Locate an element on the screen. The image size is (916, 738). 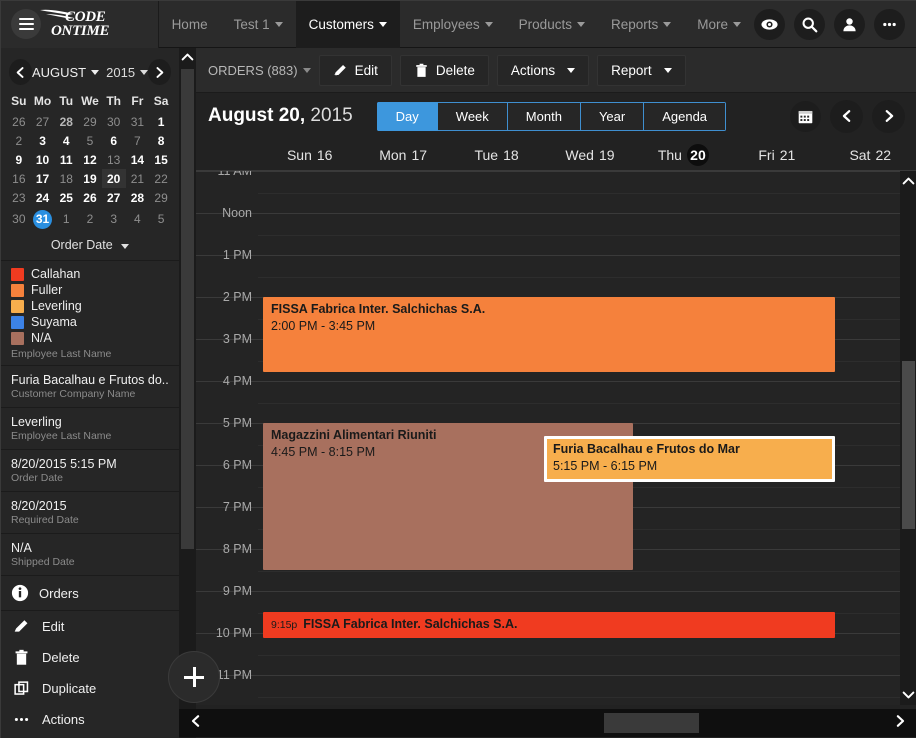
calendar-day-cell: 10 is located at coordinates (43, 159).